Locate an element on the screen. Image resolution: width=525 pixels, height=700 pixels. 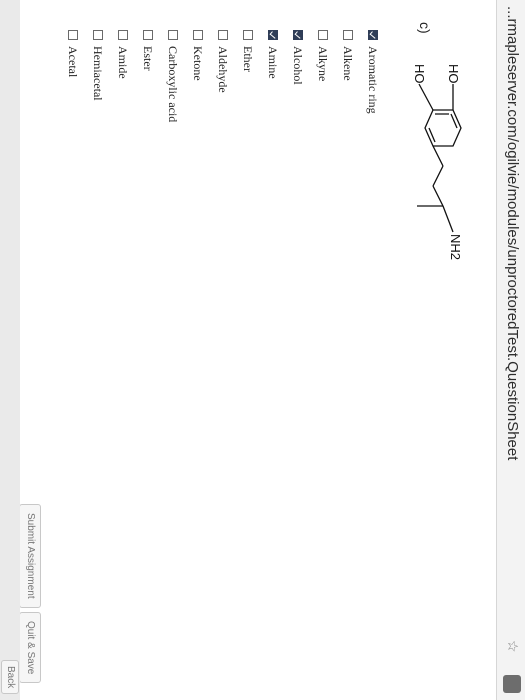
option-row: Alkyne is located at coordinates (323, 76).